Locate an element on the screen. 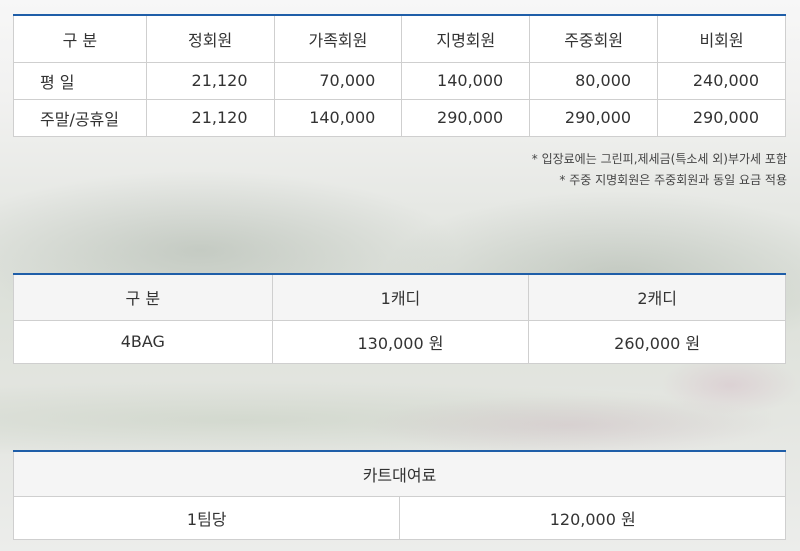  table-row: 4BAG 130,000 원 260,000 원 is located at coordinates (399, 341).